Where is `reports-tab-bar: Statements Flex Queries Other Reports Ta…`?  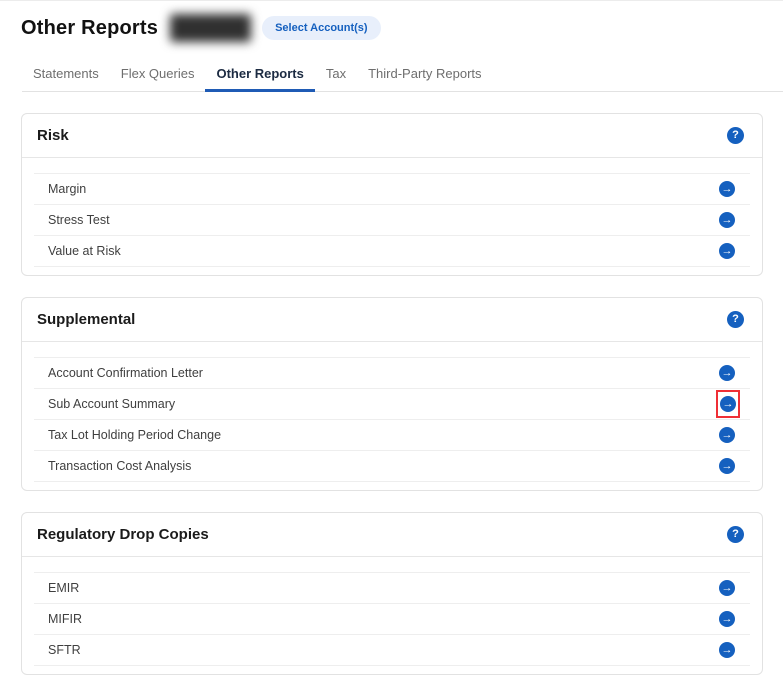 reports-tab-bar: Statements Flex Queries Other Reports Ta… is located at coordinates (402, 76).